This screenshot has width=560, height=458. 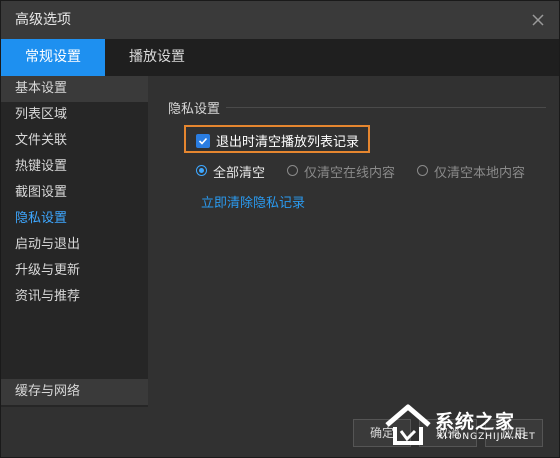 What do you see at coordinates (288, 142) in the screenshot?
I see `clear-playlist-label: 退出时清空播放列表记录` at bounding box center [288, 142].